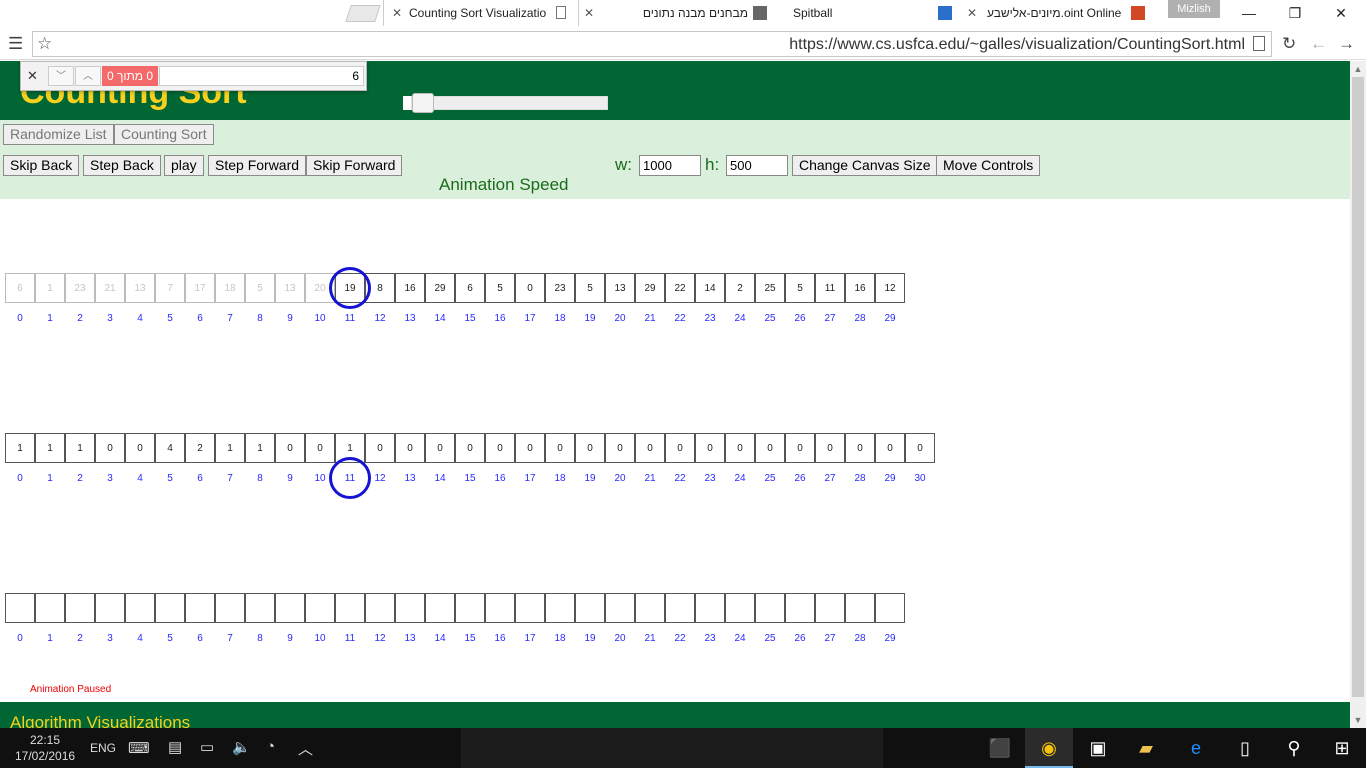 This screenshot has width=1366, height=768. What do you see at coordinates (270, 746) in the screenshot?
I see `wifi-icon: ◔` at bounding box center [270, 746].